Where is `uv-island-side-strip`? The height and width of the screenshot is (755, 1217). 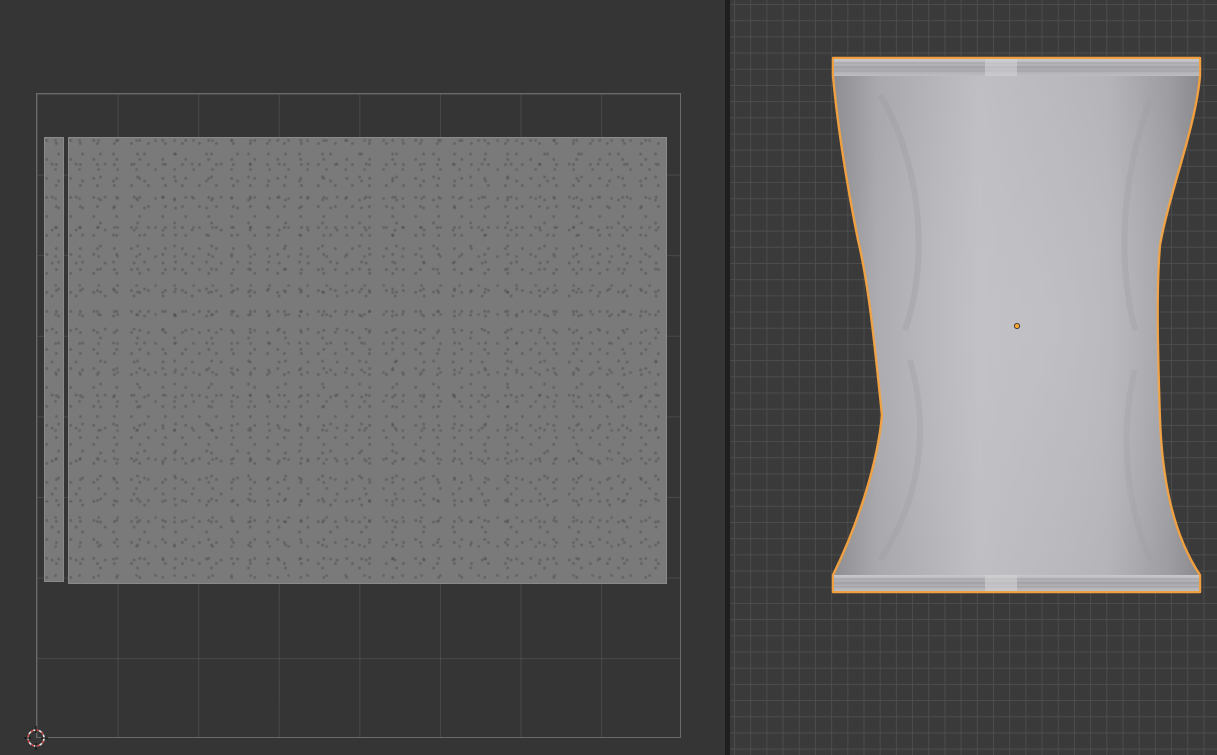
uv-island-side-strip is located at coordinates (54, 359).